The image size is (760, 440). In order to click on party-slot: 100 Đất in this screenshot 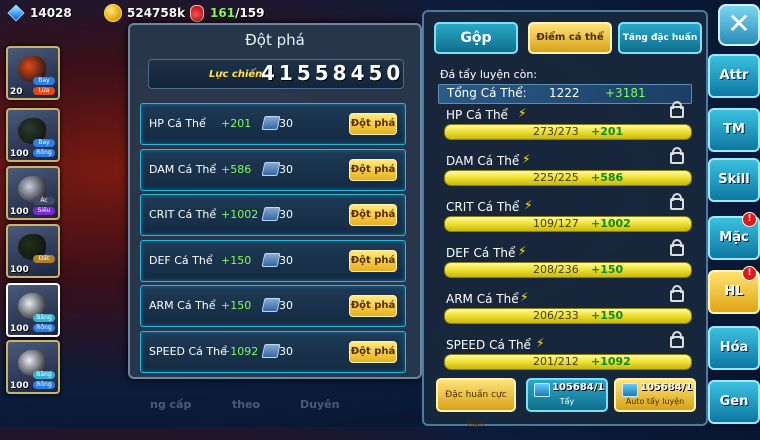, I will do `click(33, 251)`.